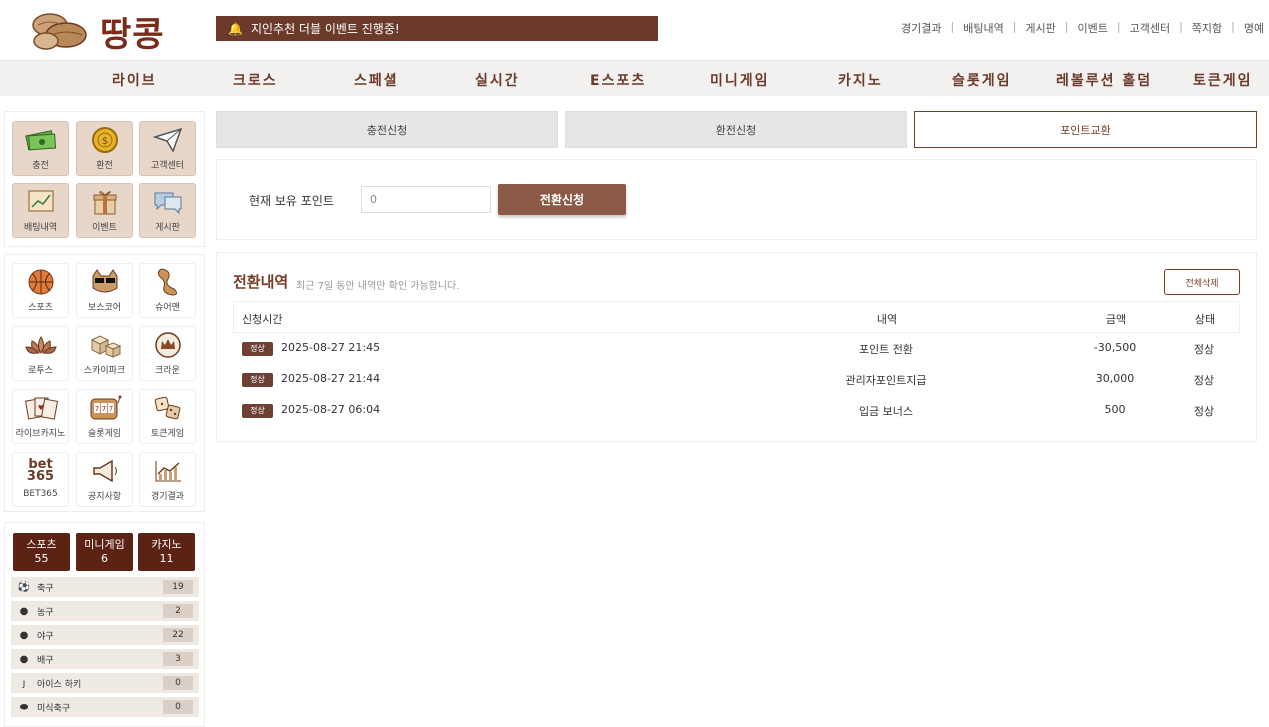 This screenshot has width=1269, height=727. I want to click on bet365-logo-text-bottom: 365, so click(40, 476).